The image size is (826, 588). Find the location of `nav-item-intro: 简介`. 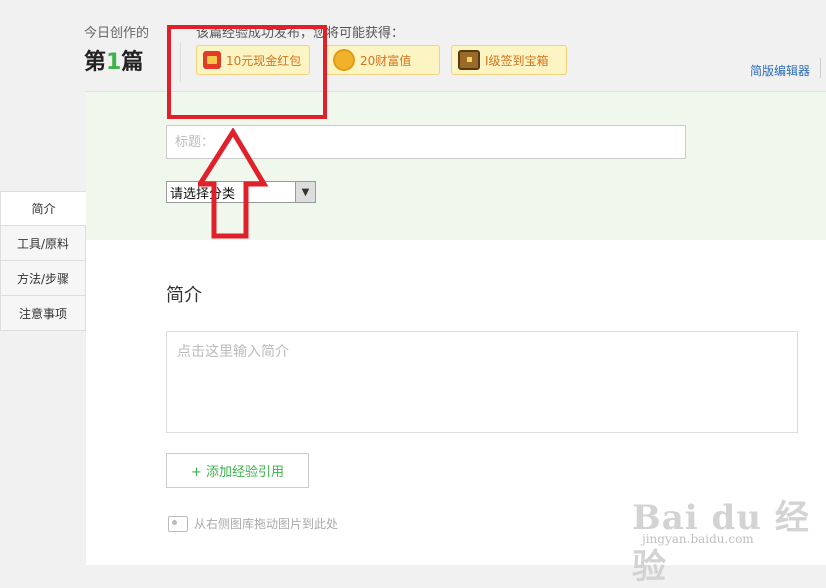

nav-item-intro: 简介 is located at coordinates (43, 208).